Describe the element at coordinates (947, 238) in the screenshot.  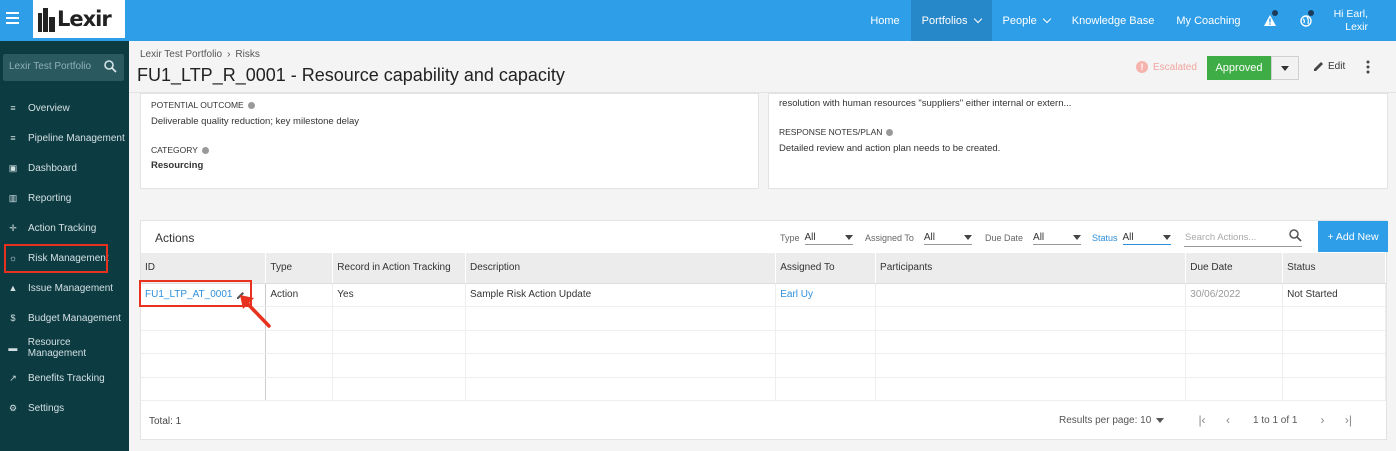
I see `assigned-to-filter-select: All` at that location.